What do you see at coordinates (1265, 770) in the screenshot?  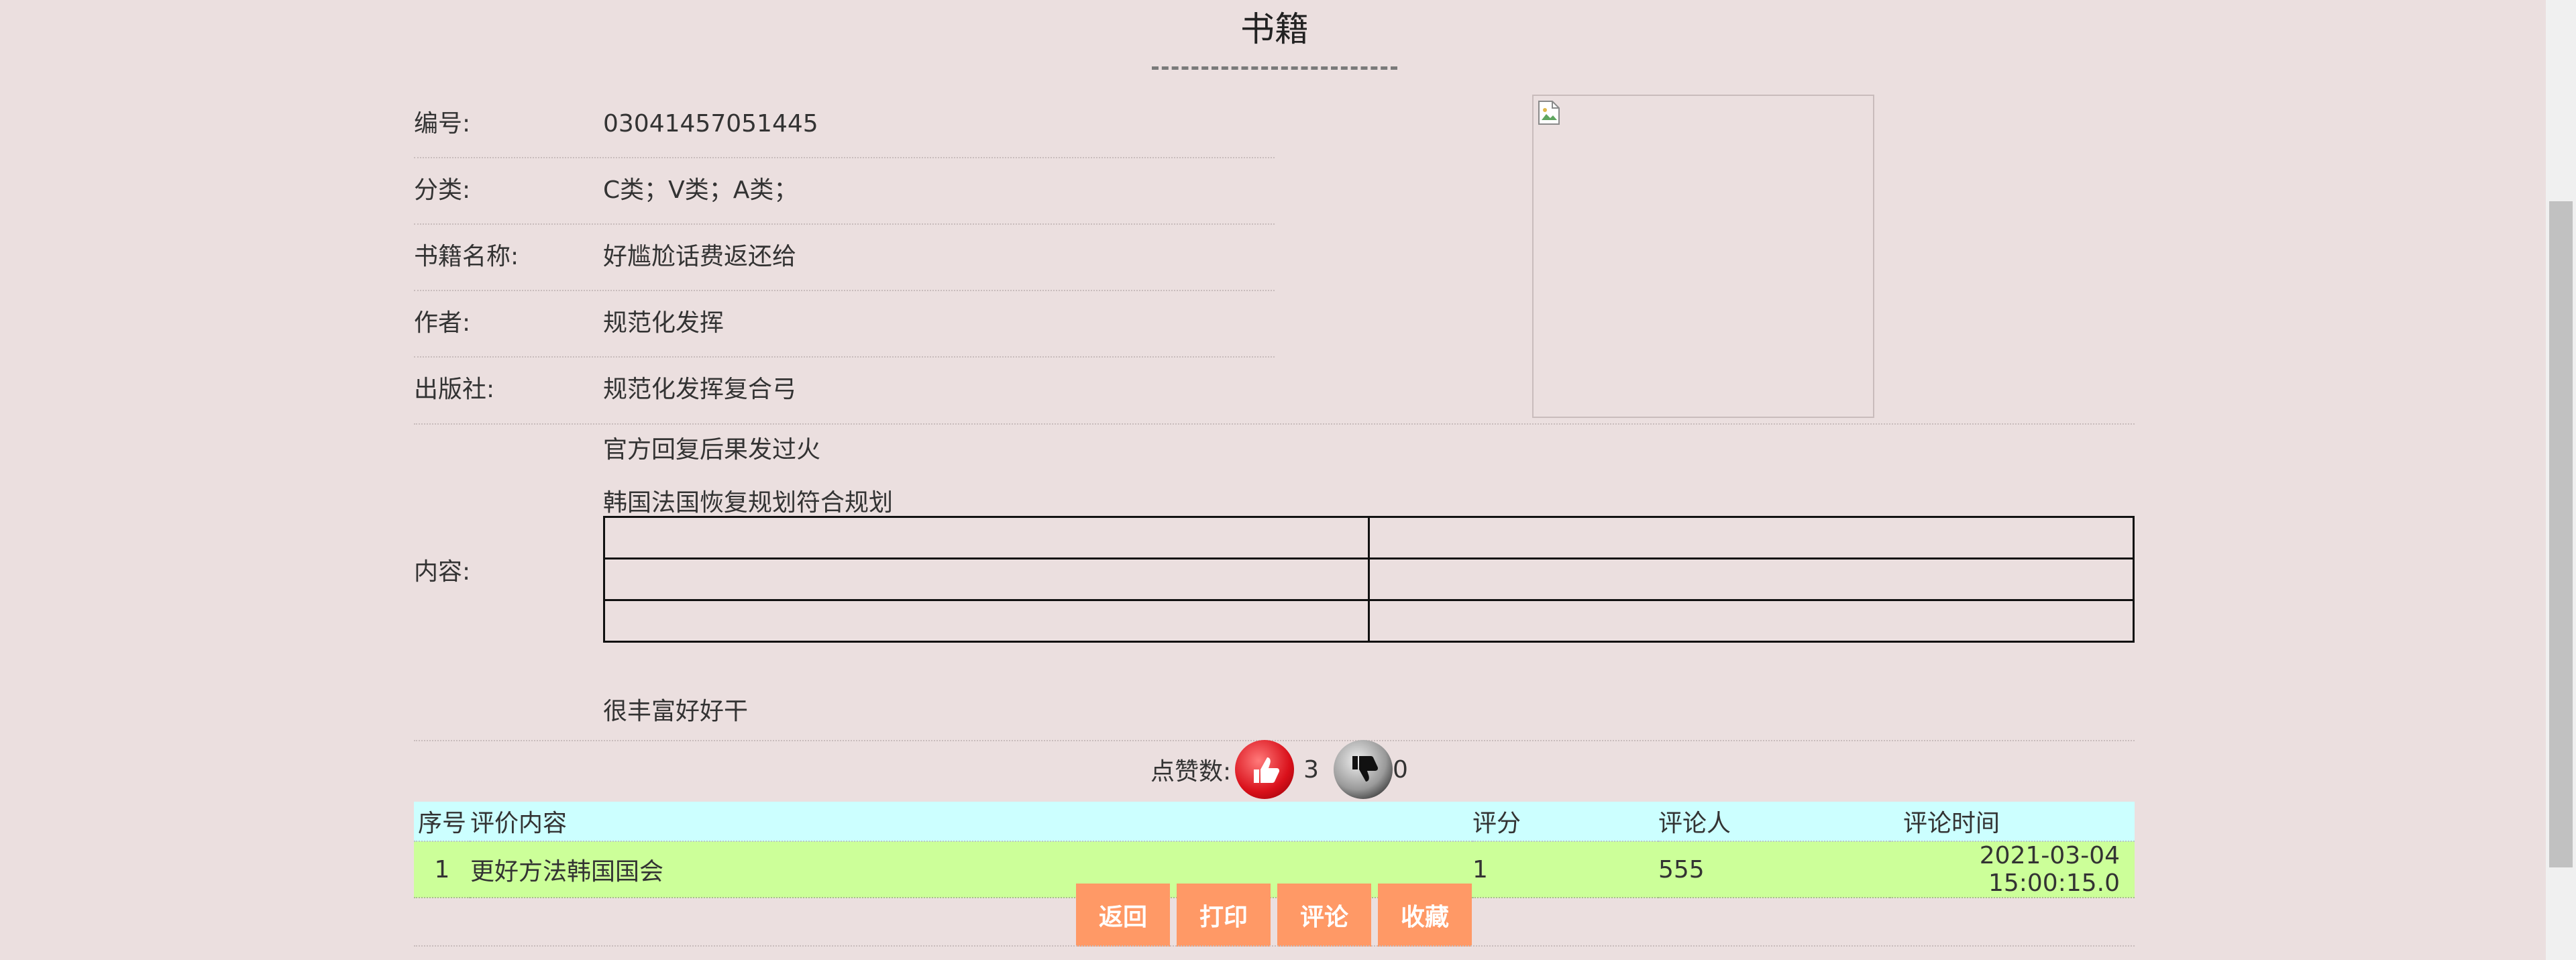 I see `thumbs-up-icon` at bounding box center [1265, 770].